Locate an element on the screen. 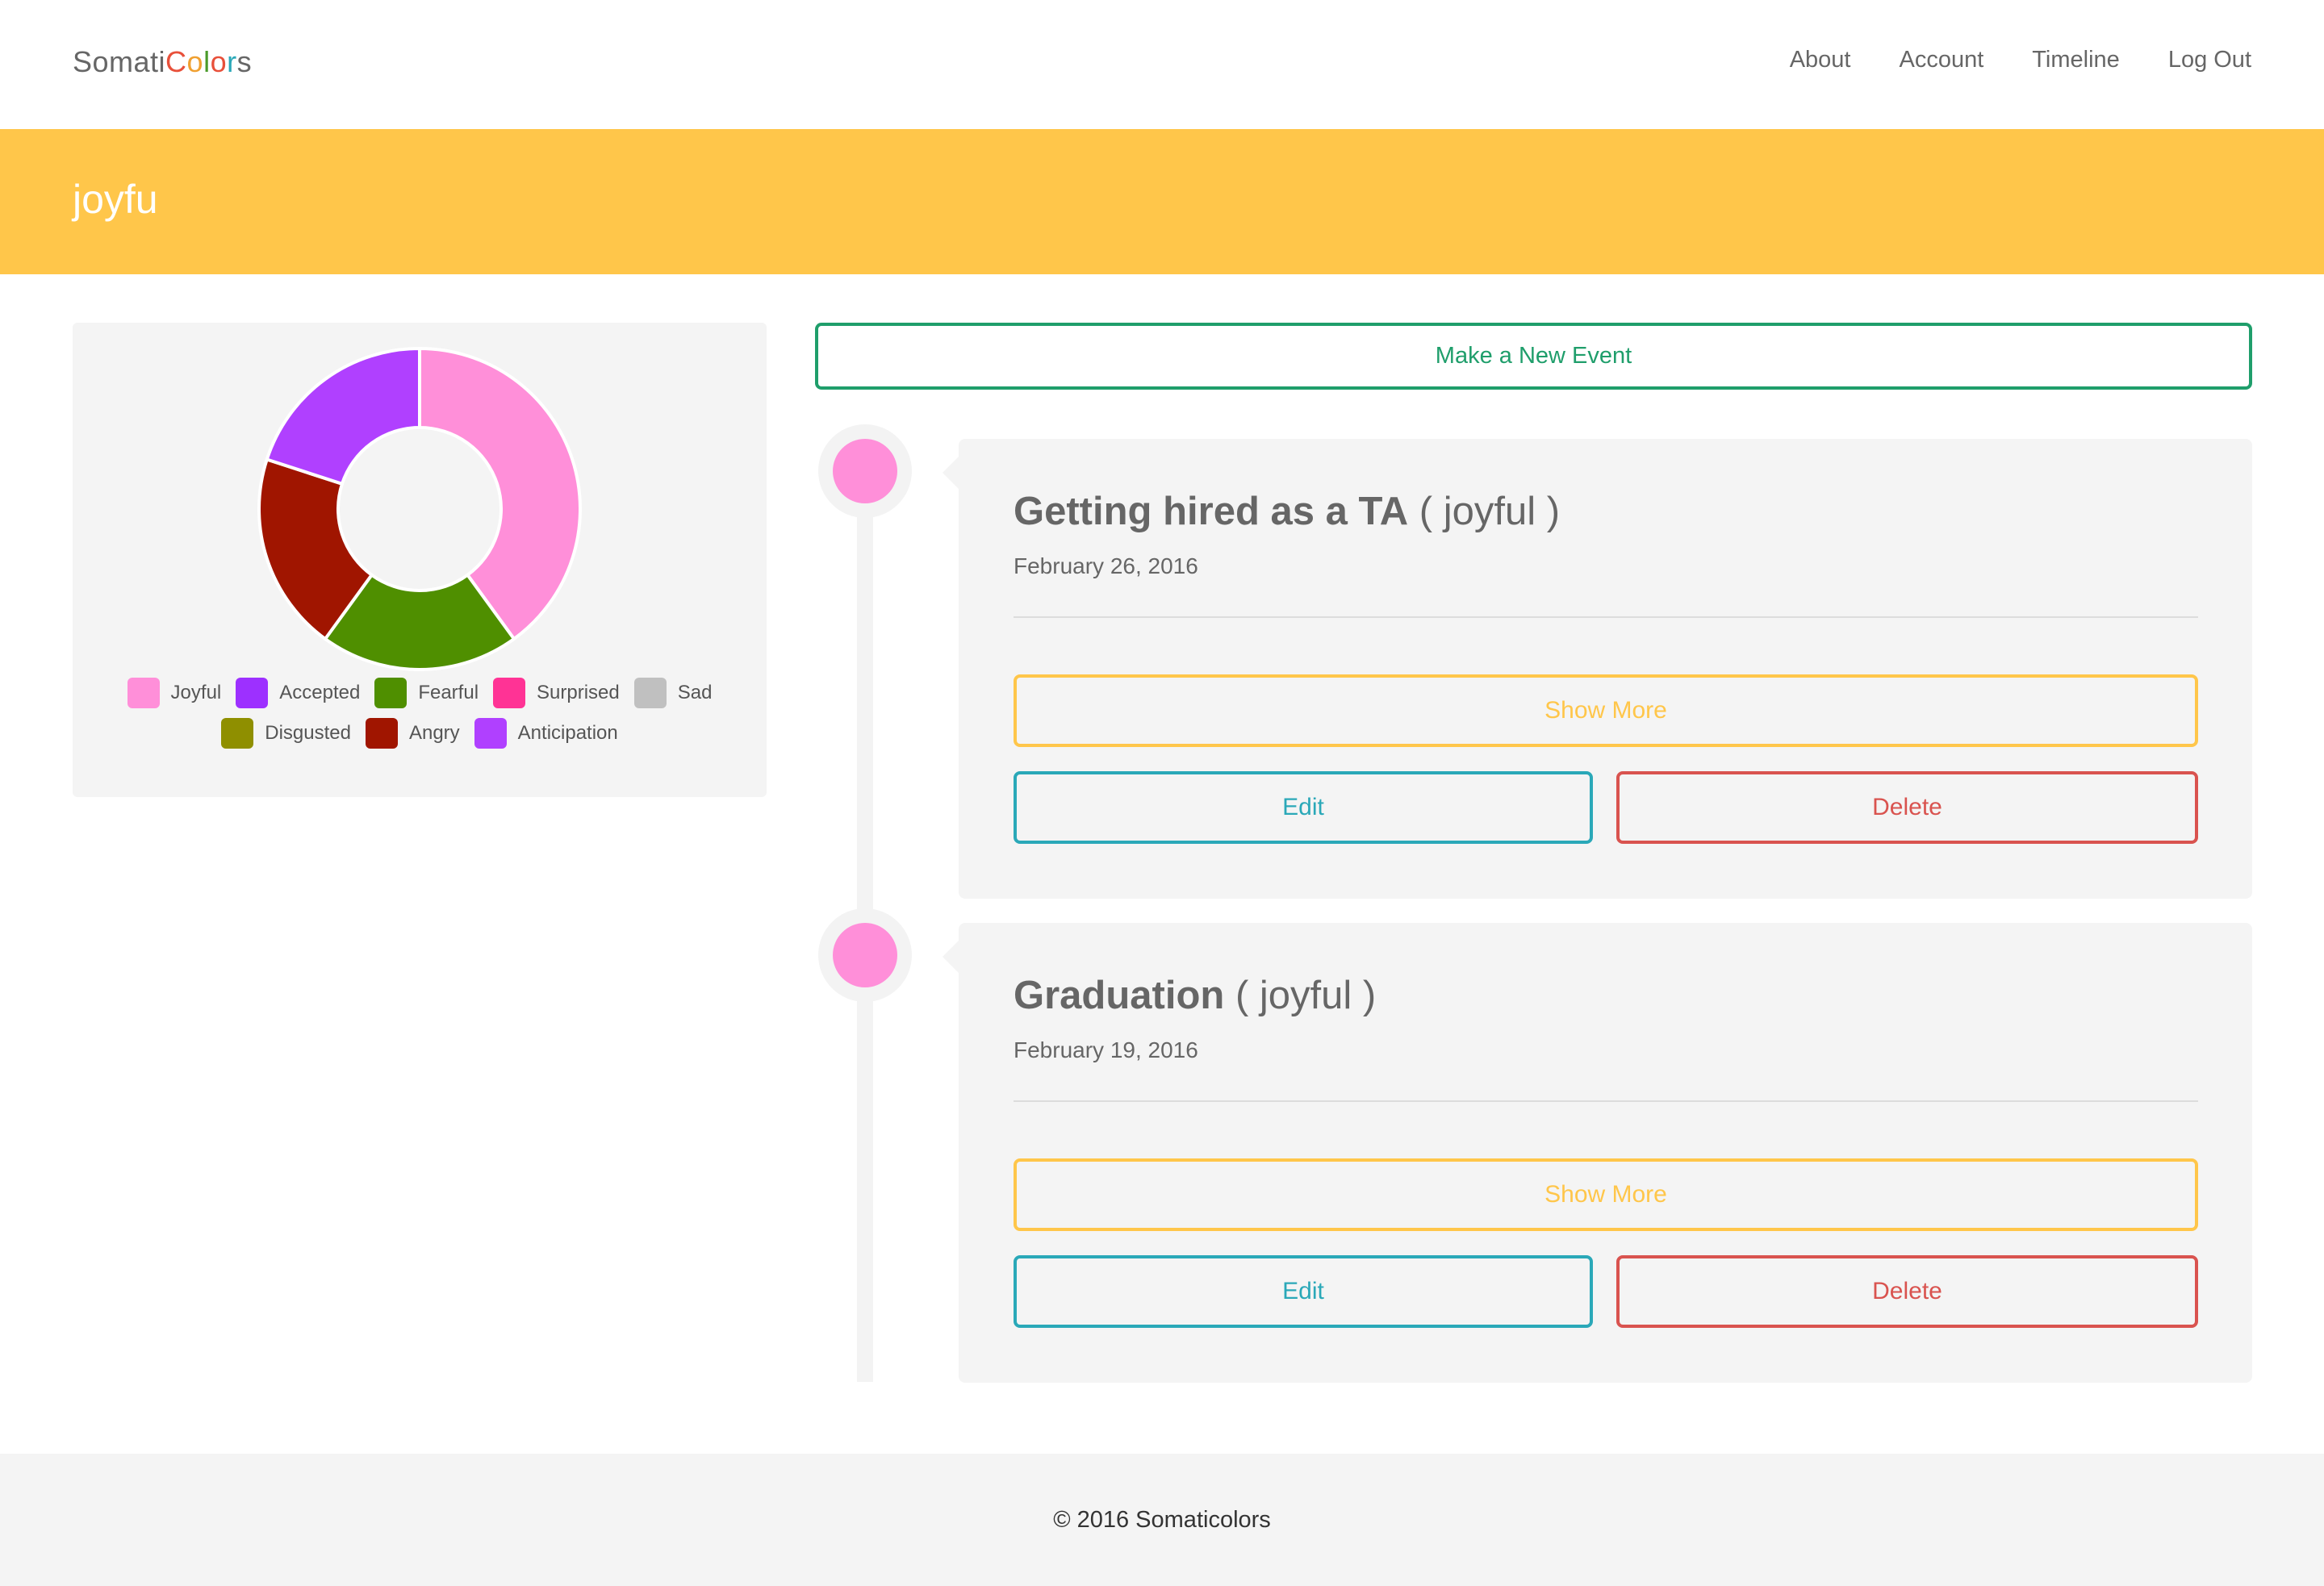  legend-label: Accepted is located at coordinates (320, 692).